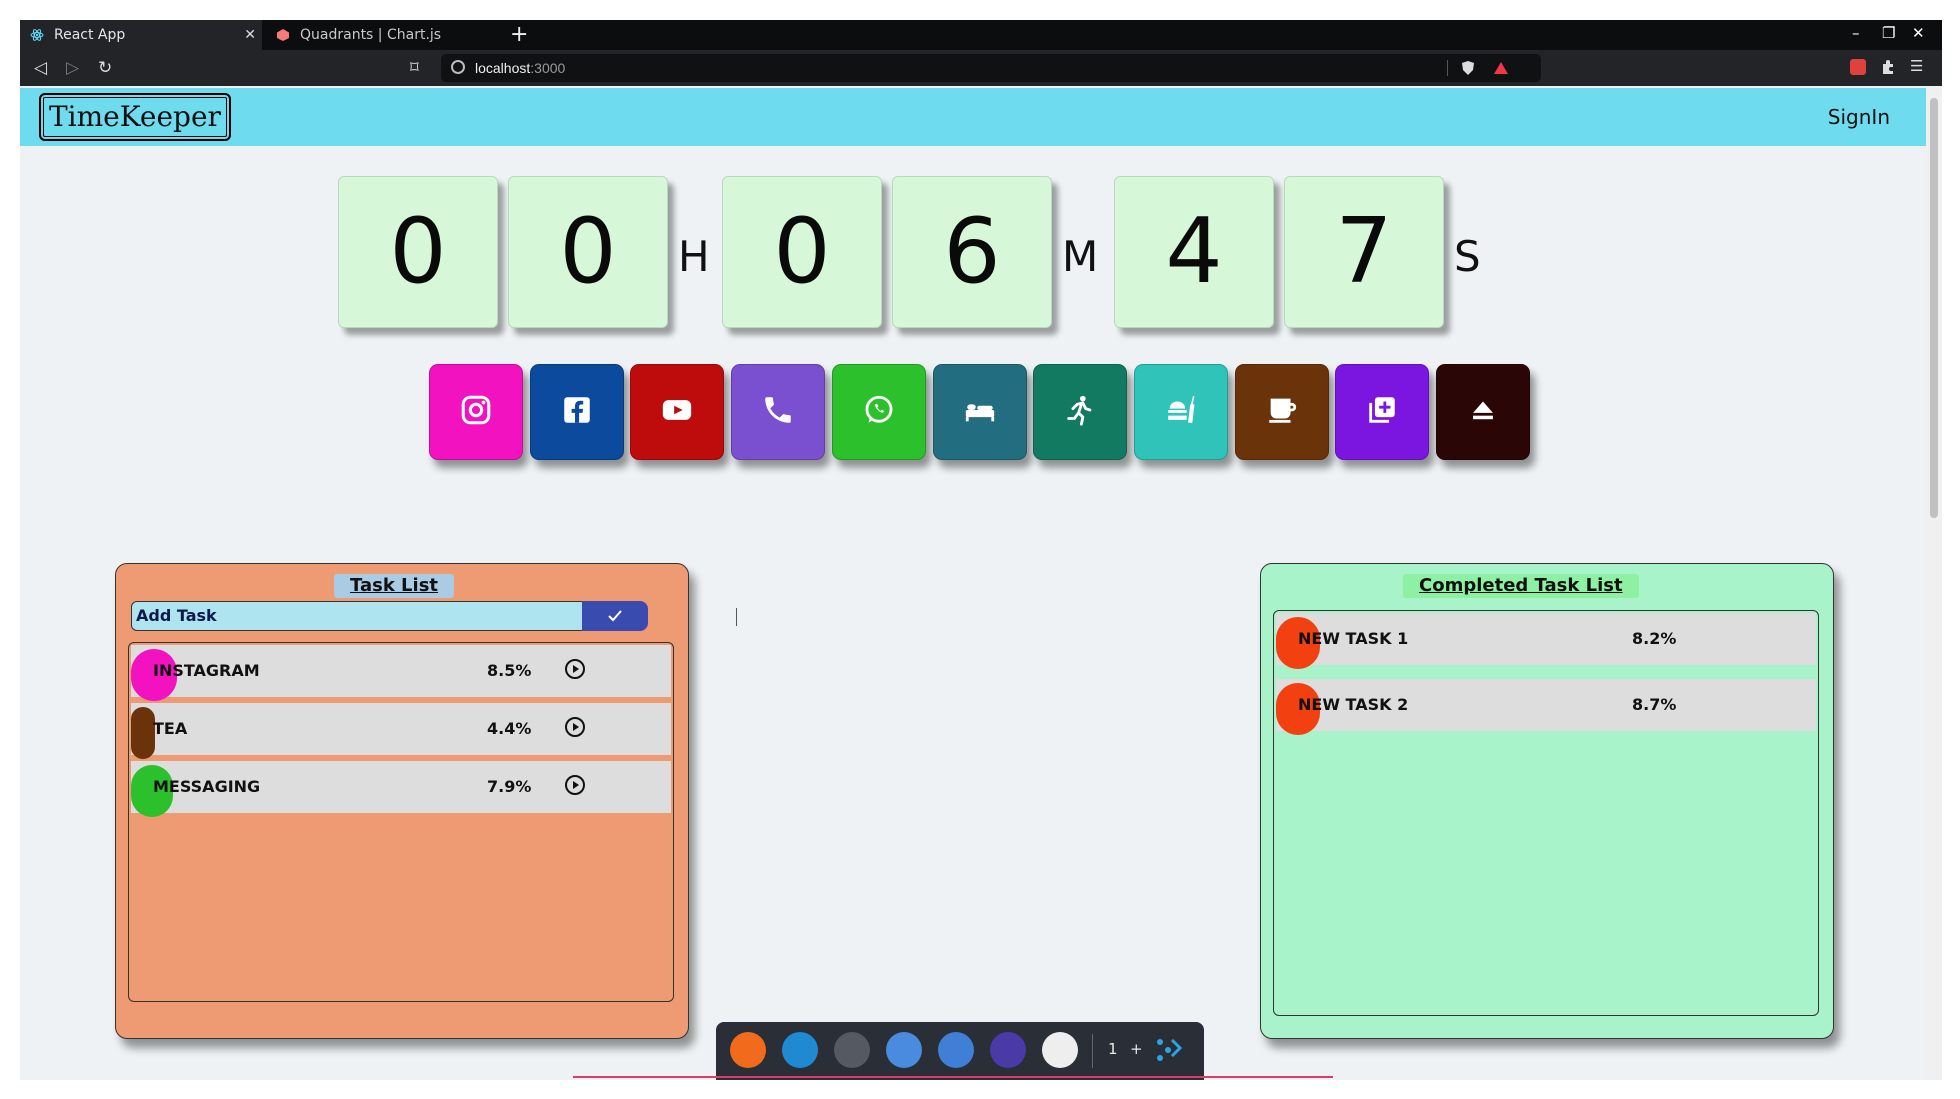 The height and width of the screenshot is (1099, 1960). Describe the element at coordinates (800, 1050) in the screenshot. I see `vscode-icon` at that location.